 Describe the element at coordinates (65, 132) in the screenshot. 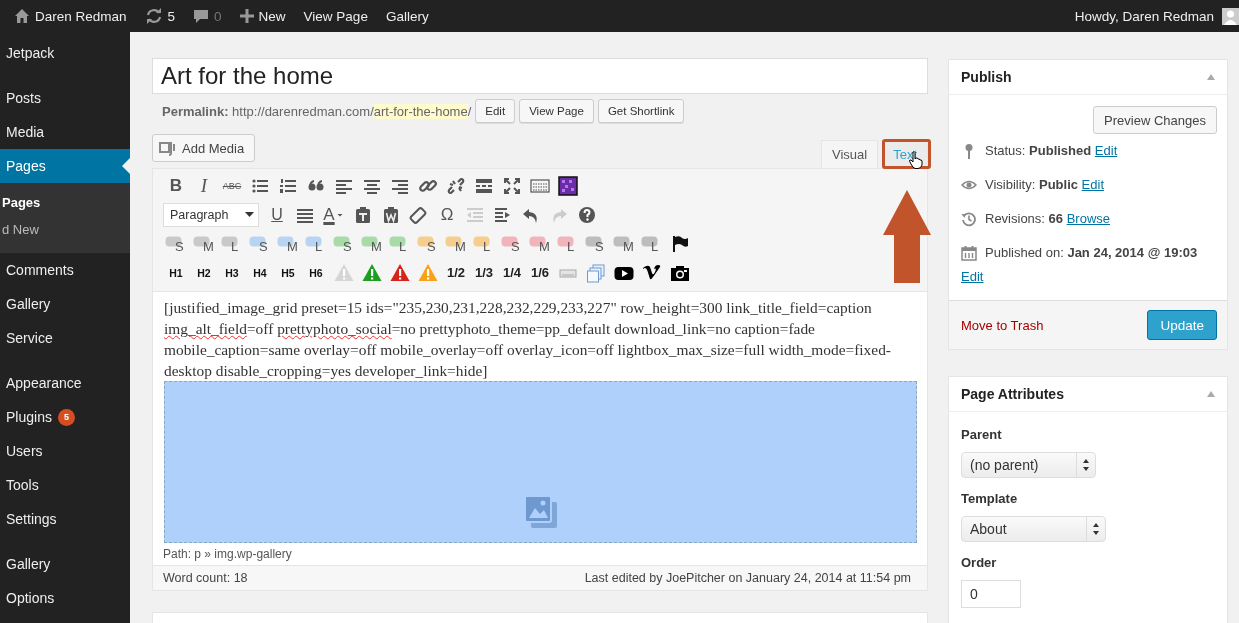

I see `menu-item: Media` at that location.